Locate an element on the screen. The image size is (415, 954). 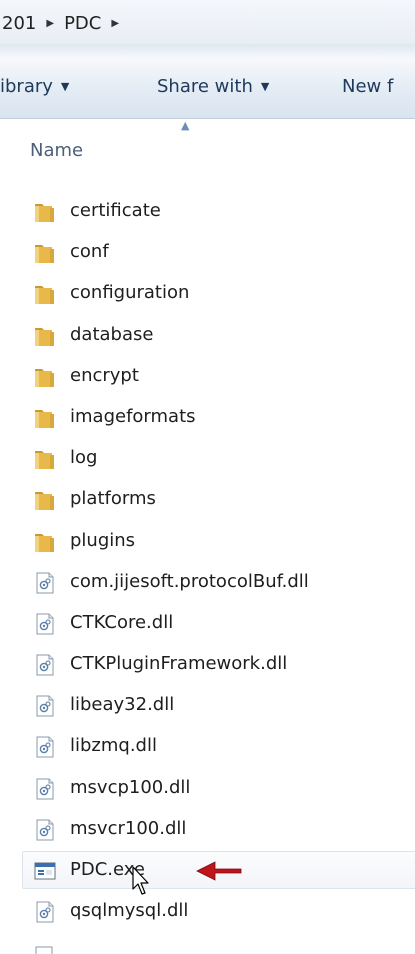
partial-file-icon is located at coordinates (44, 950).